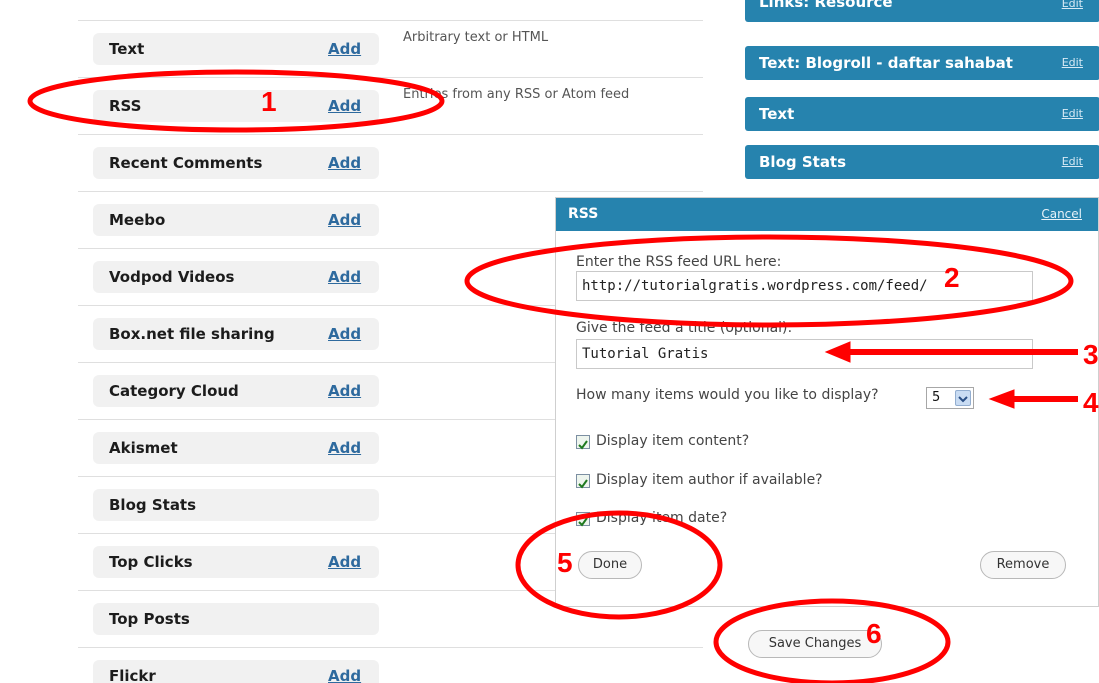 The width and height of the screenshot is (1099, 683). Describe the element at coordinates (143, 448) in the screenshot. I see `widget-name: Akismet` at that location.